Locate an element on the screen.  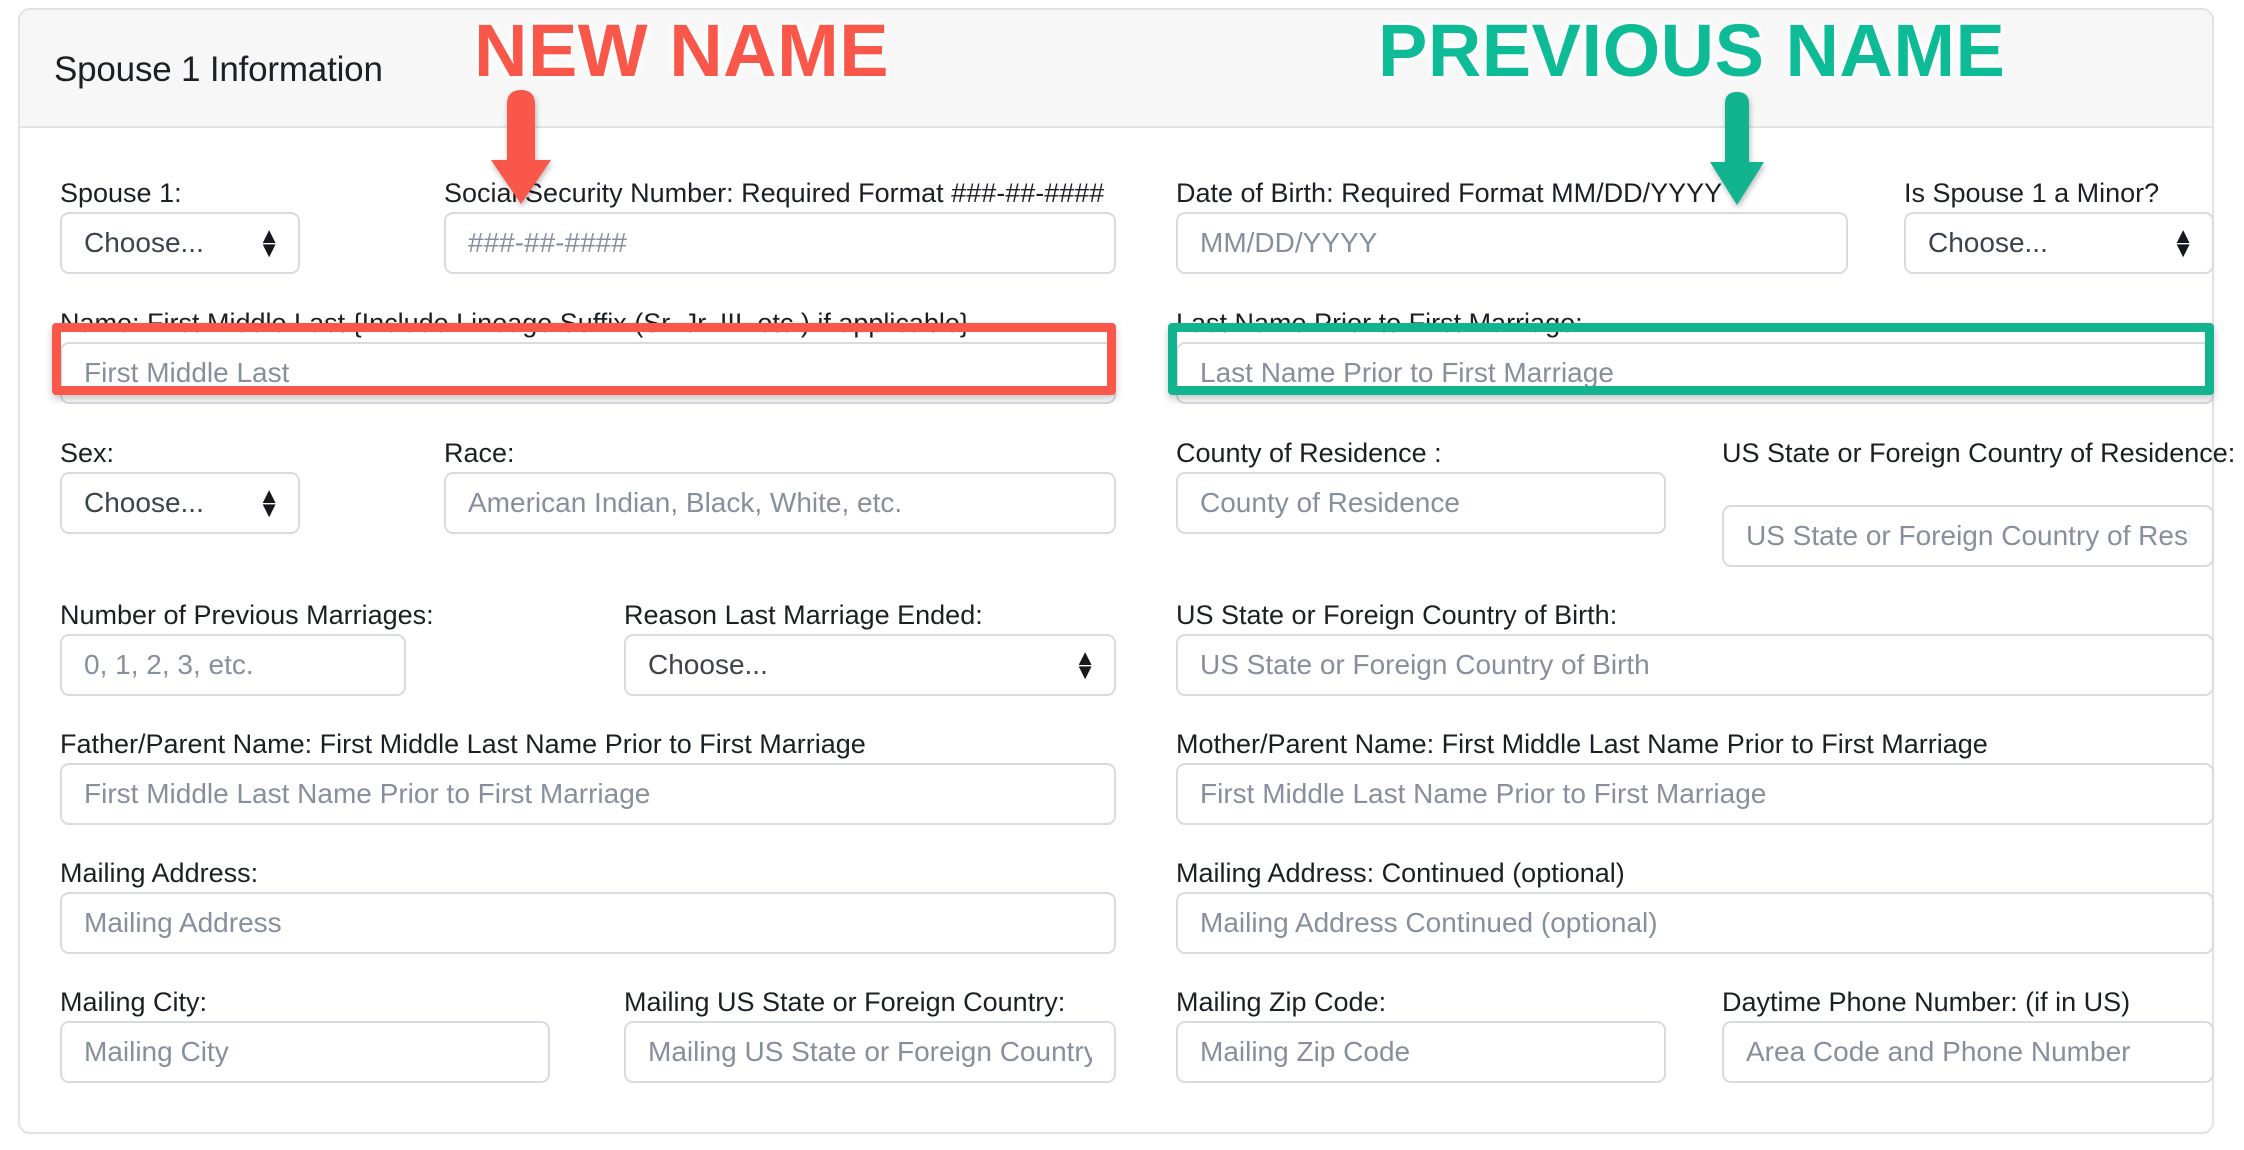
daytime-phone-number-input: Area Code and Phone Number is located at coordinates (1968, 1052).